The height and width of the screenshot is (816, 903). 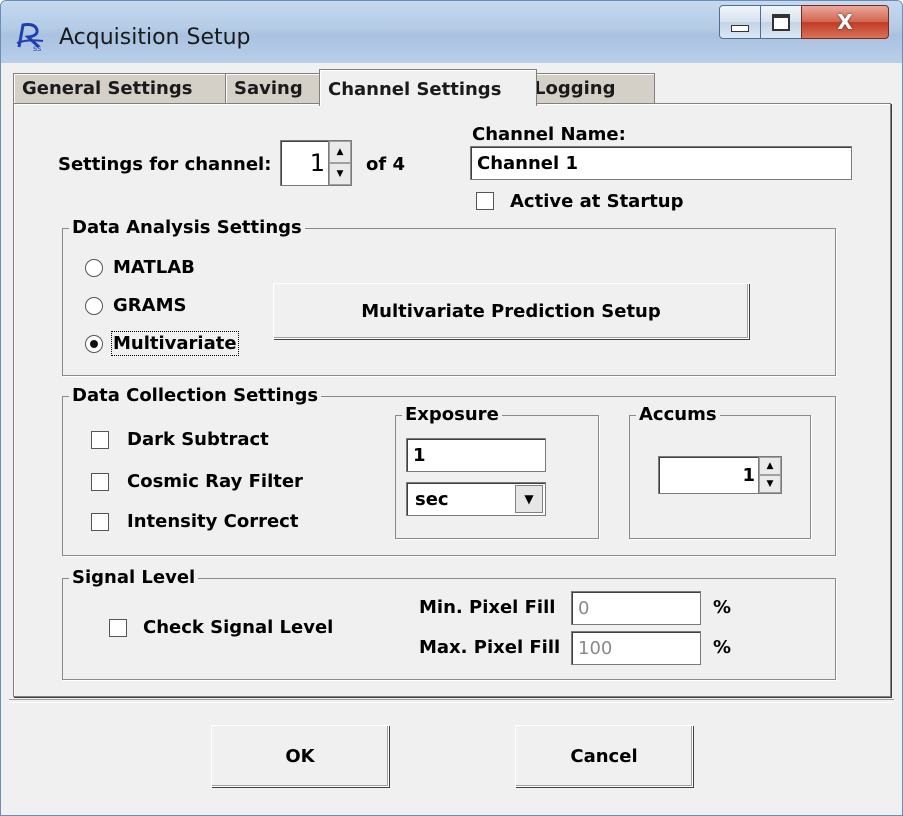 What do you see at coordinates (511, 311) in the screenshot?
I see `multivariate-prediction-setup-button: Multivariate Prediction Setup` at bounding box center [511, 311].